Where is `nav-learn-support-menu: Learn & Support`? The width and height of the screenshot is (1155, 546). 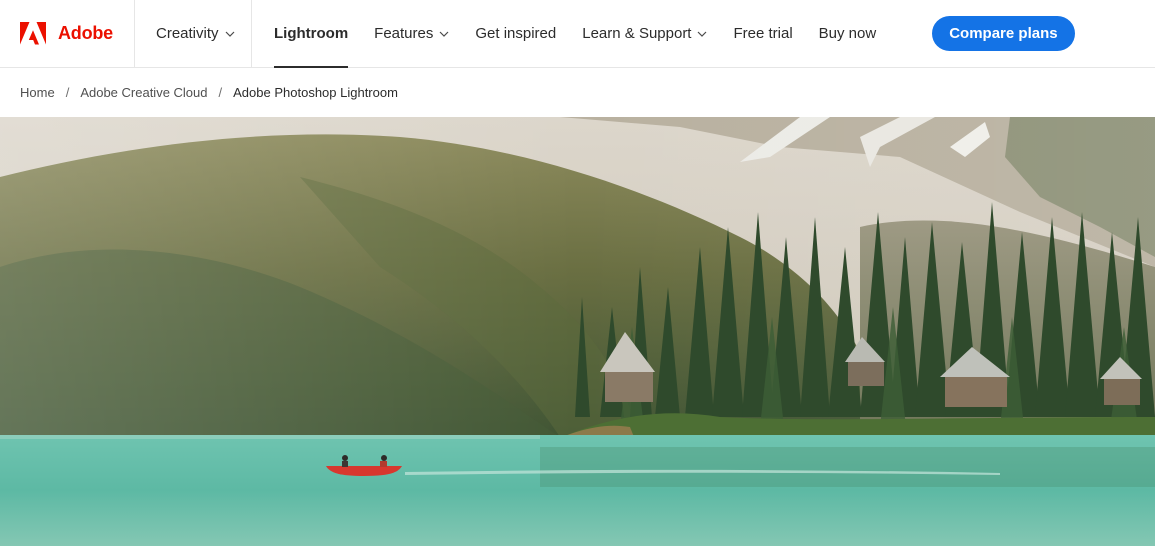
nav-learn-support-menu: Learn & Support is located at coordinates (644, 34).